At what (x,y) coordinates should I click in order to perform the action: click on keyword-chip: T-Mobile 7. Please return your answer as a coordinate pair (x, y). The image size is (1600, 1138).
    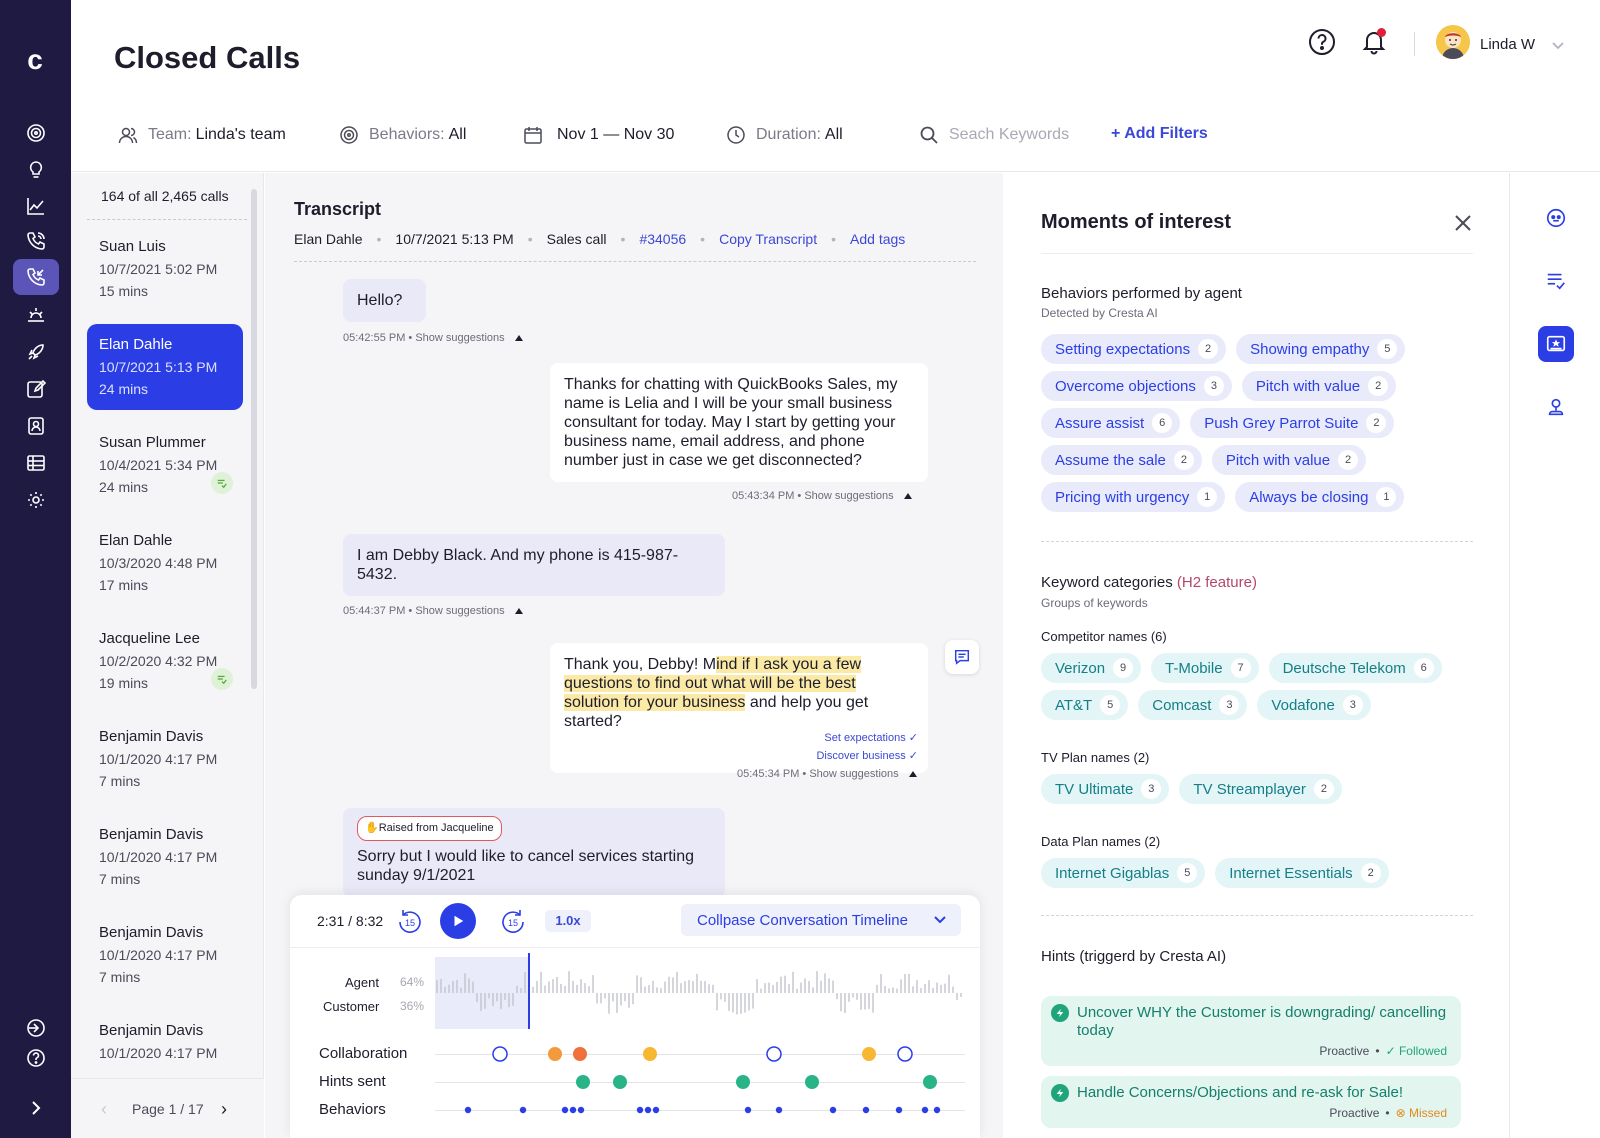
    Looking at the image, I should click on (1205, 668).